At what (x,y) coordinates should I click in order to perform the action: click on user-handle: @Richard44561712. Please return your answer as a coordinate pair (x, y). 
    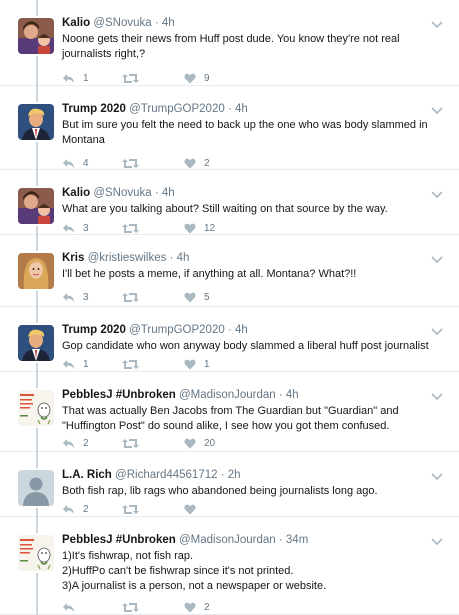
    Looking at the image, I should click on (166, 475).